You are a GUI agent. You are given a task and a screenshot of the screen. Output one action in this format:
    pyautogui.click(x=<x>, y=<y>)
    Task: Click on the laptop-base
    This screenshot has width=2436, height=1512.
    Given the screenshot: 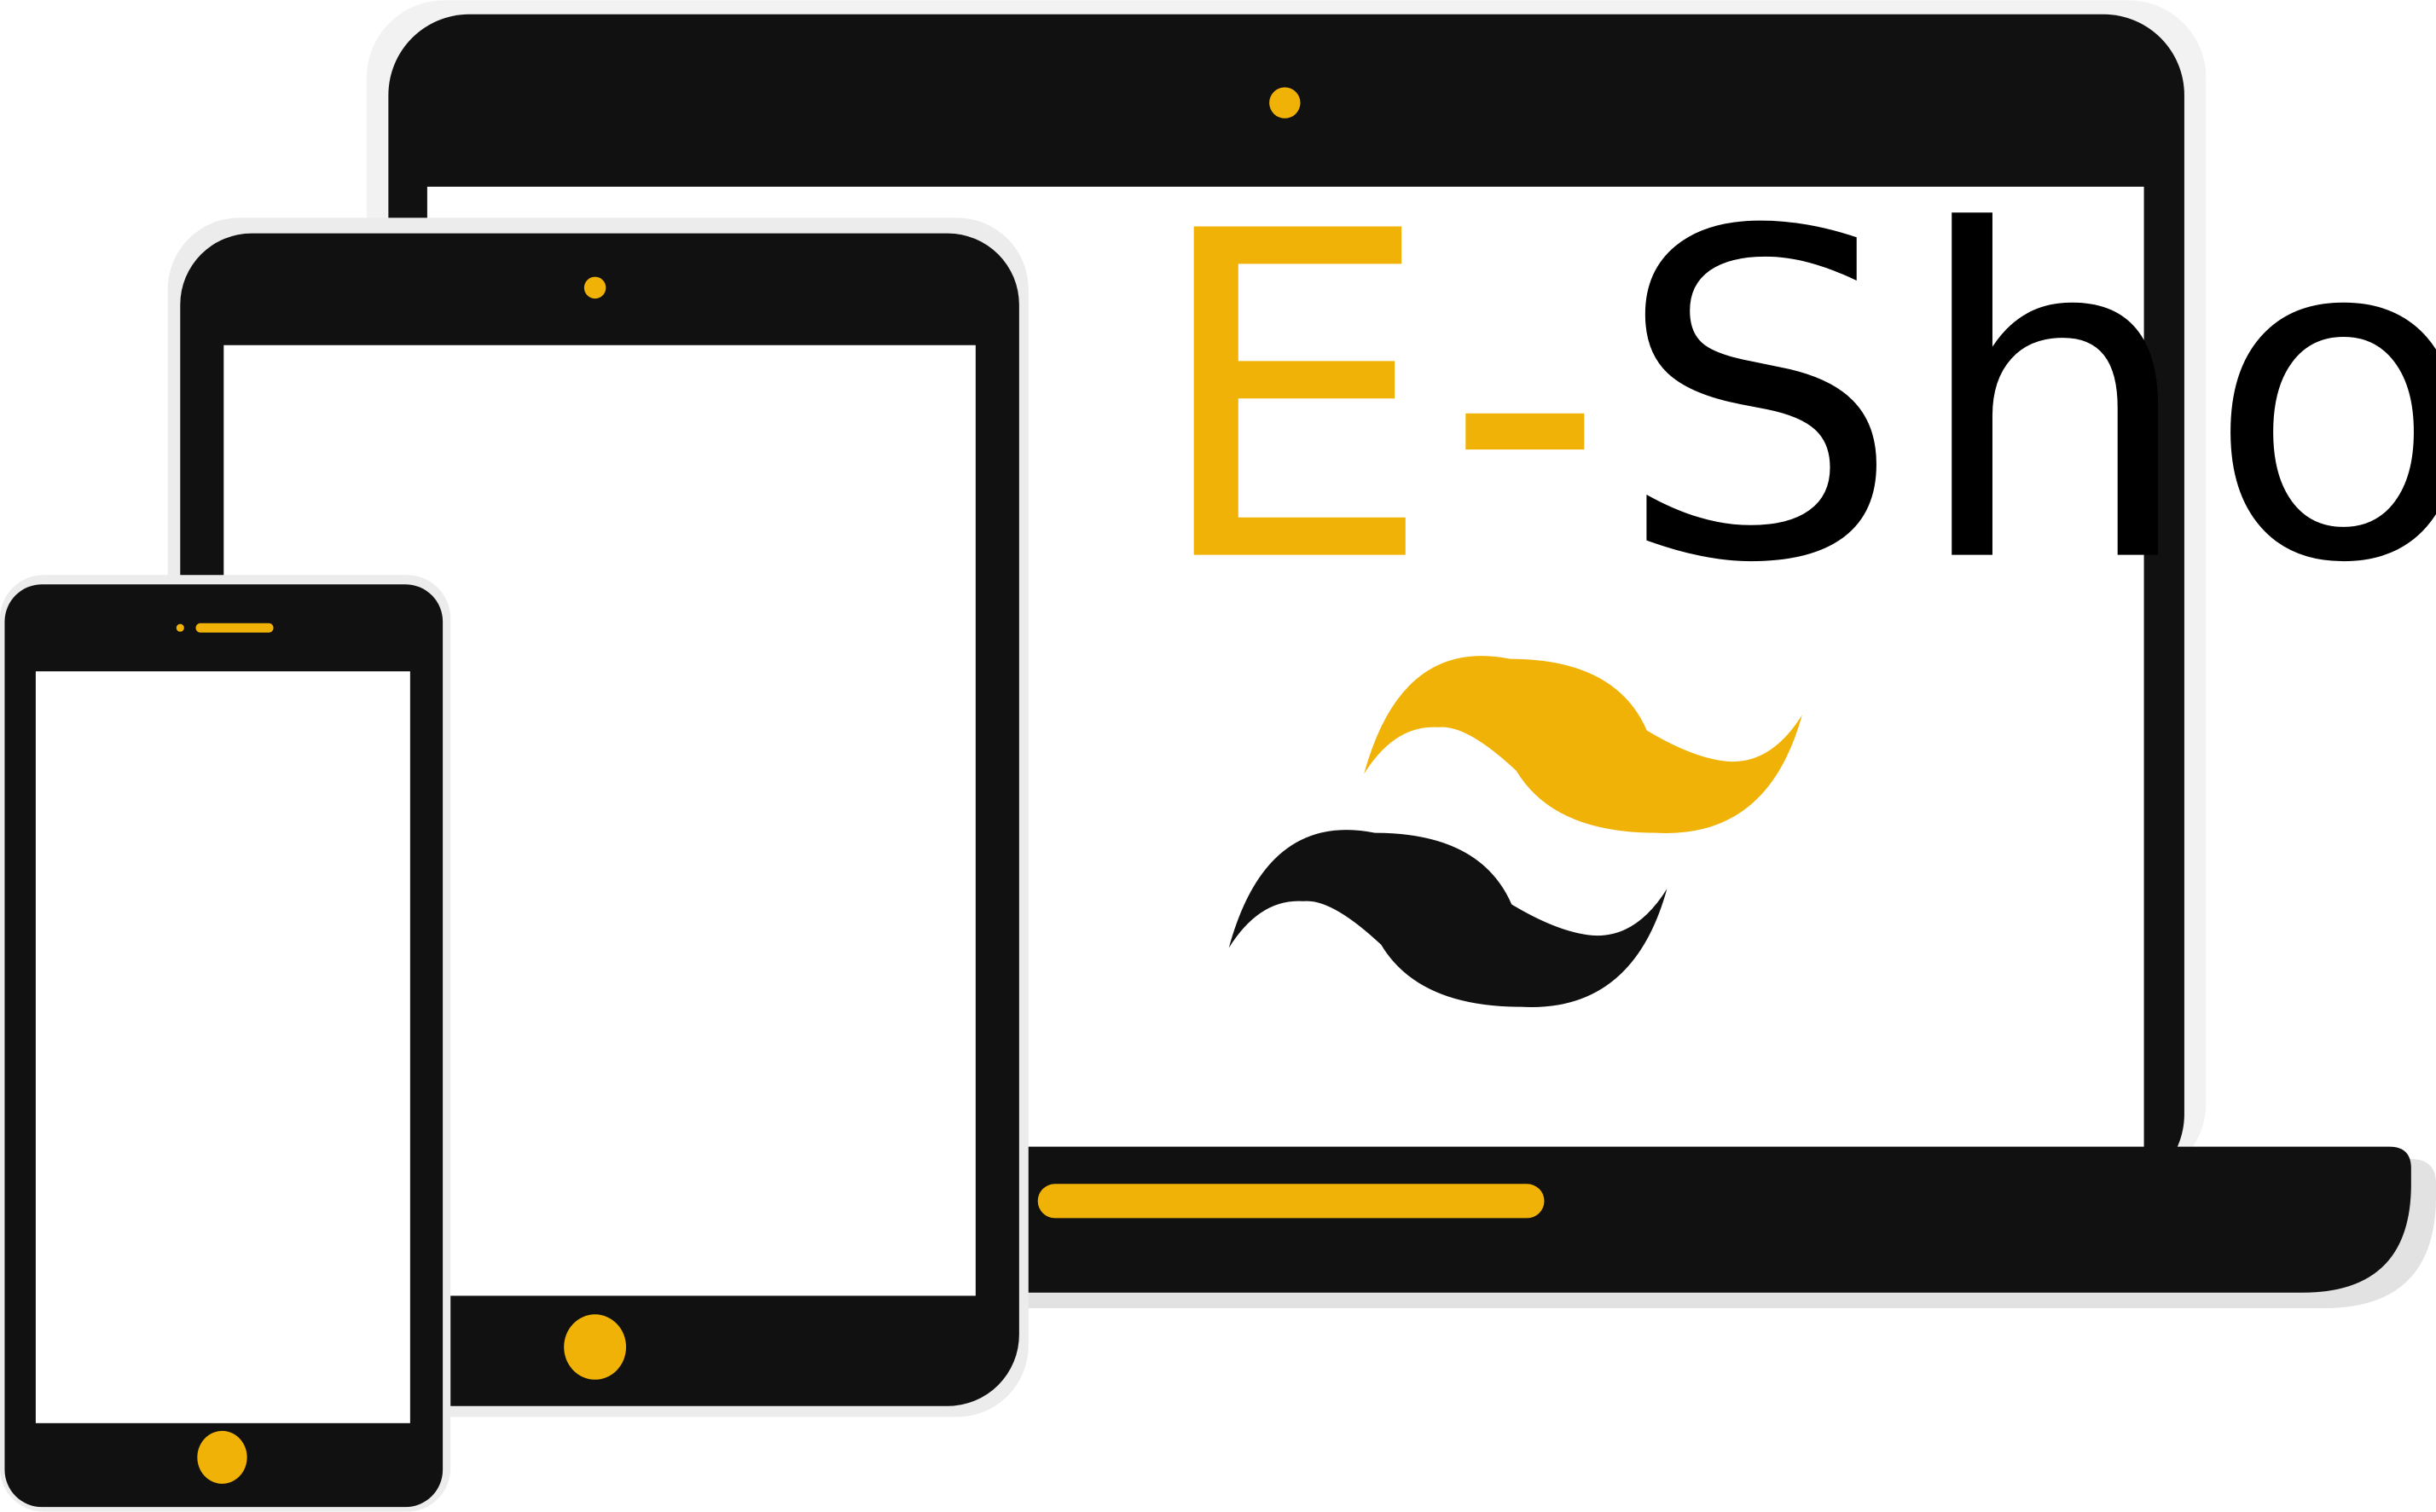 What is the action you would take?
    pyautogui.click(x=1702, y=1219)
    